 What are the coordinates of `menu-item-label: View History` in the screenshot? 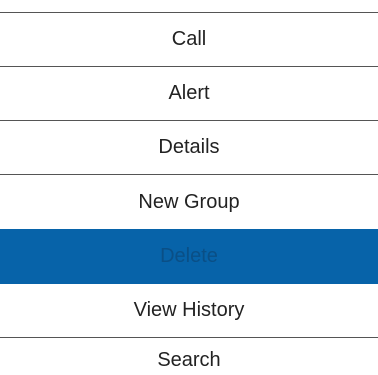 It's located at (189, 310).